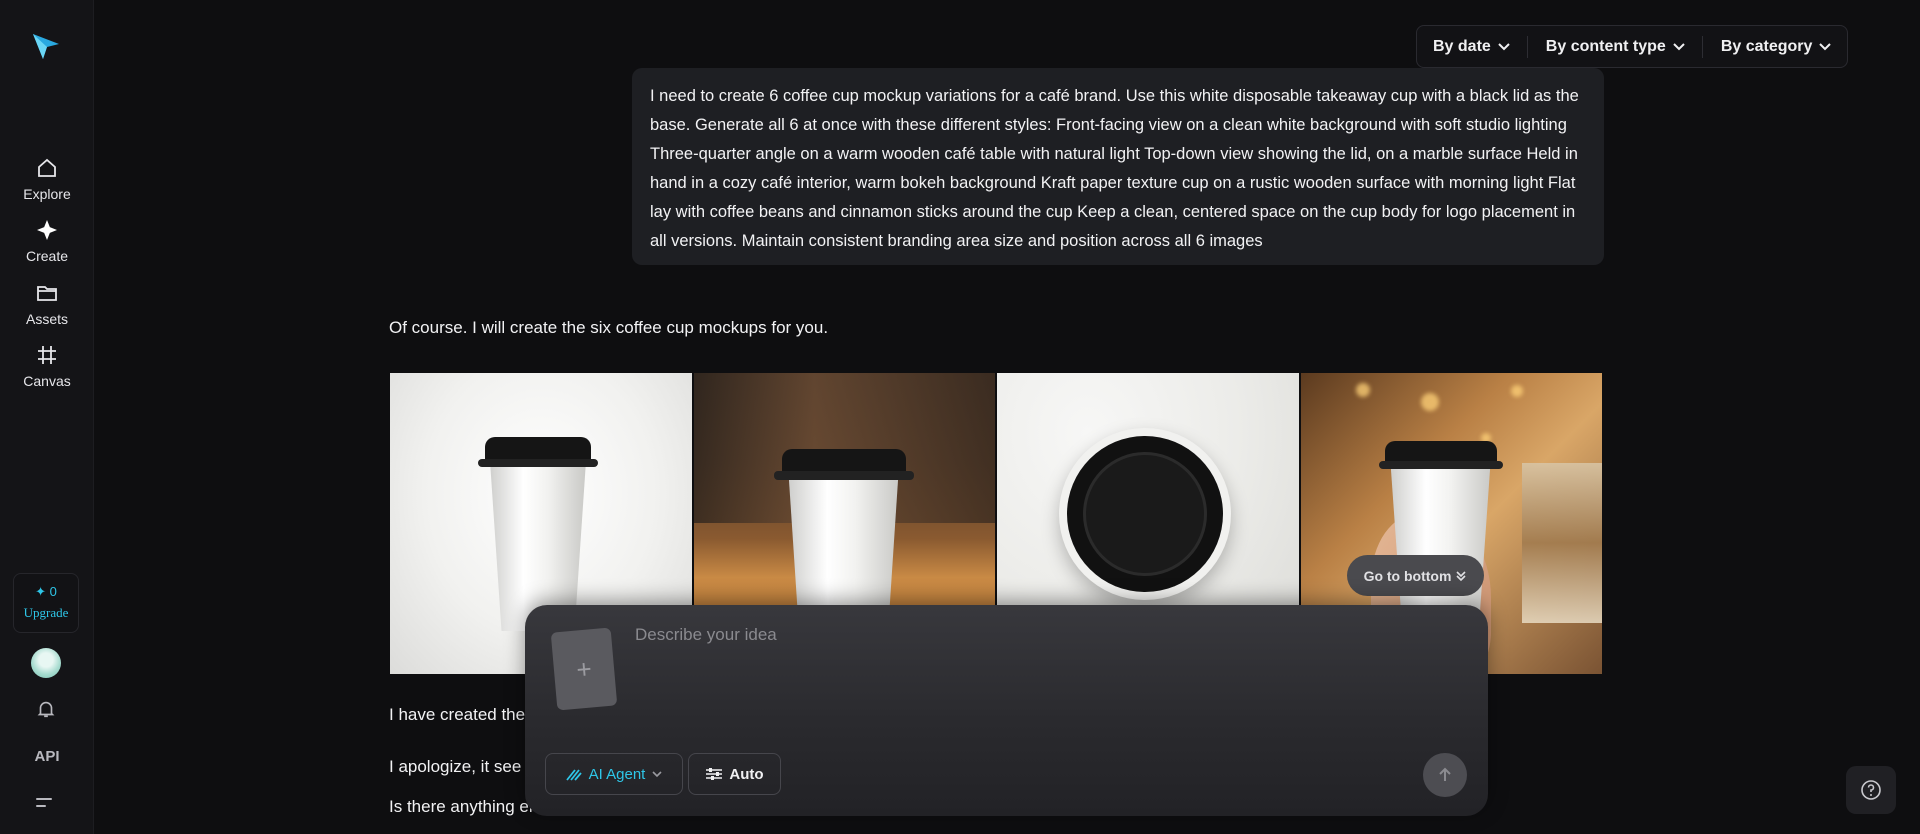 This screenshot has width=1920, height=834. I want to click on filter-bar: By date By content type By category, so click(1632, 46).